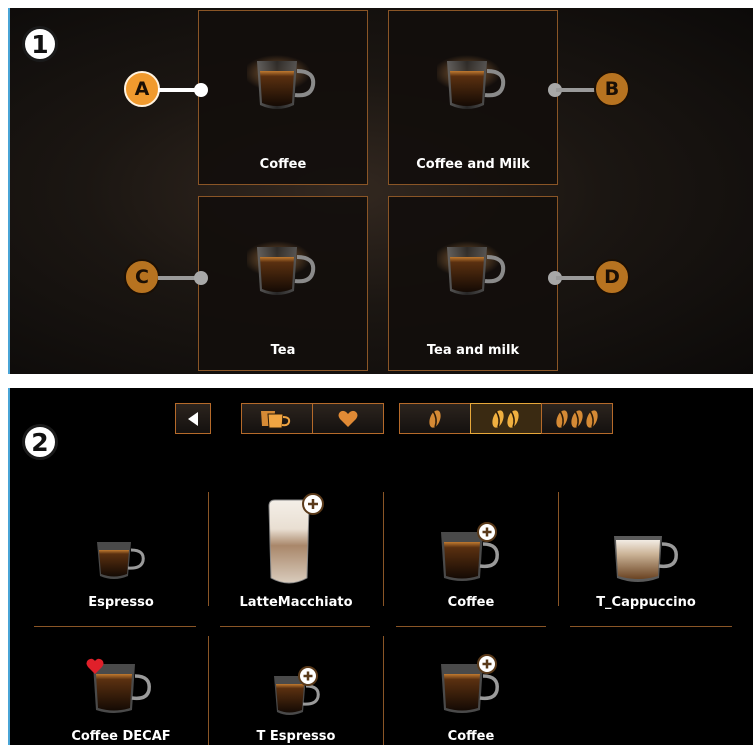 The width and height of the screenshot is (753, 745). I want to click on tile-tea: Tea, so click(283, 283).